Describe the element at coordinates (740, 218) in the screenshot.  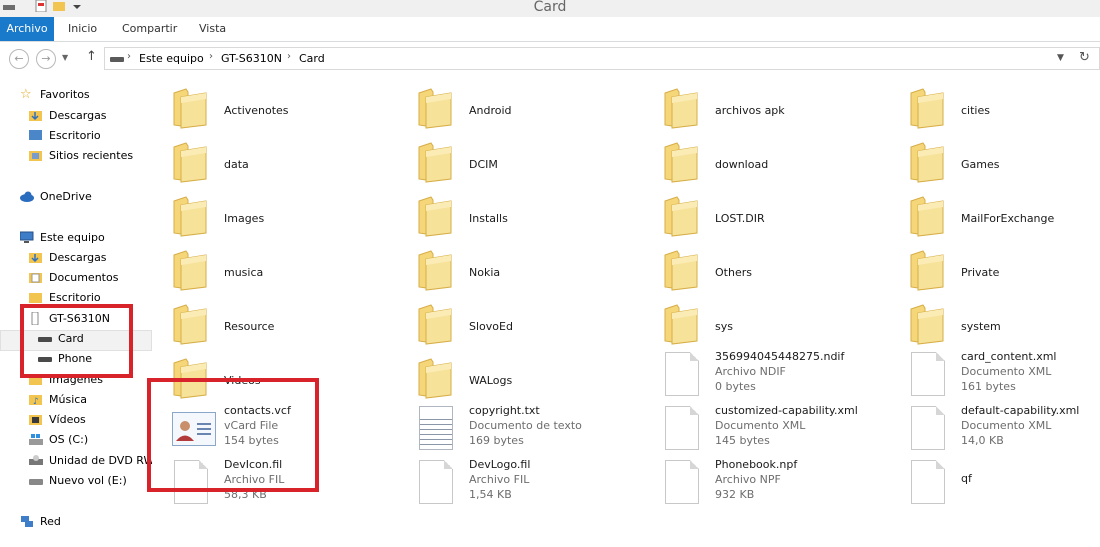
I see `folder-name: LOST.DIR` at that location.